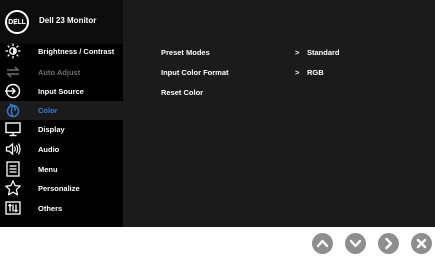  What do you see at coordinates (13, 169) in the screenshot?
I see `menu-icon` at bounding box center [13, 169].